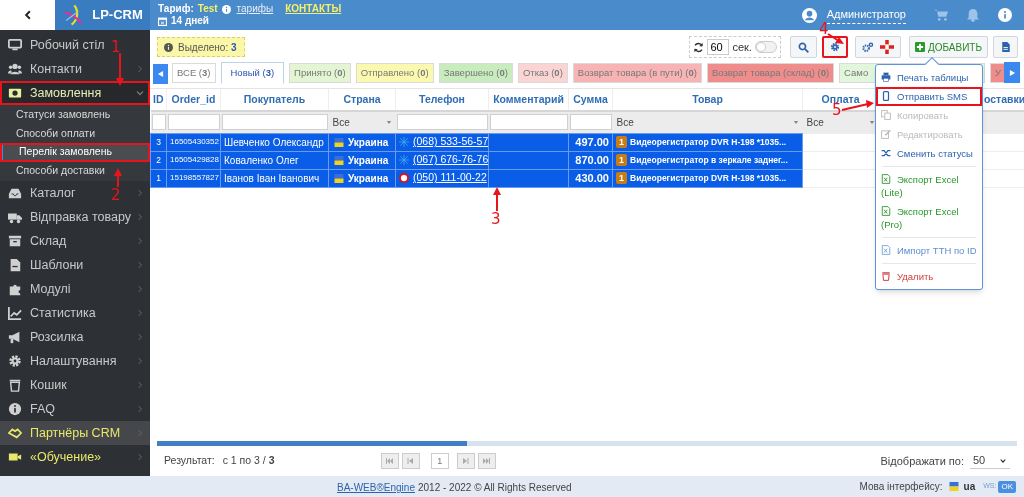  What do you see at coordinates (718, 47) in the screenshot?
I see `refresh-interval-field: 60` at bounding box center [718, 47].